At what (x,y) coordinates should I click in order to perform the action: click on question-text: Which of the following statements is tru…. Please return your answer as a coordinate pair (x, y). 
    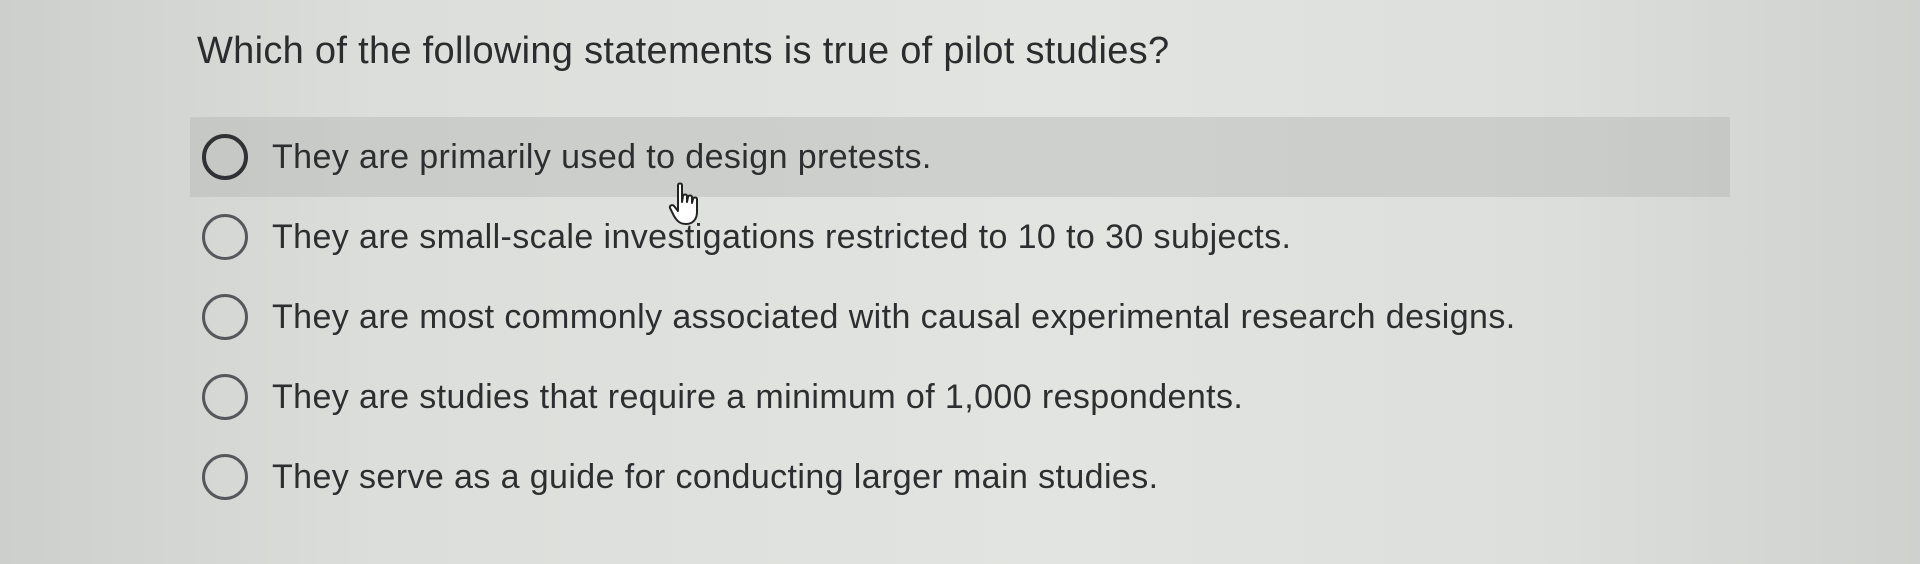
    Looking at the image, I should click on (683, 51).